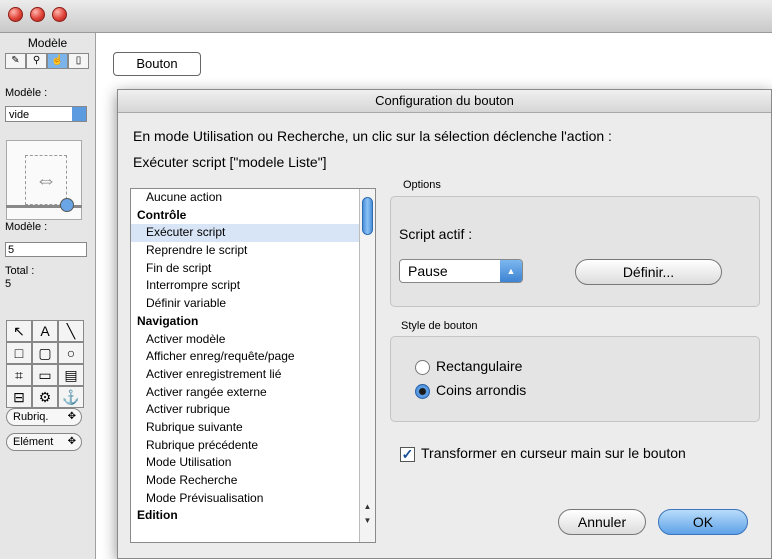 This screenshot has width=772, height=559. What do you see at coordinates (479, 366) in the screenshot?
I see `radio-rectangular-label: Rectangulaire` at bounding box center [479, 366].